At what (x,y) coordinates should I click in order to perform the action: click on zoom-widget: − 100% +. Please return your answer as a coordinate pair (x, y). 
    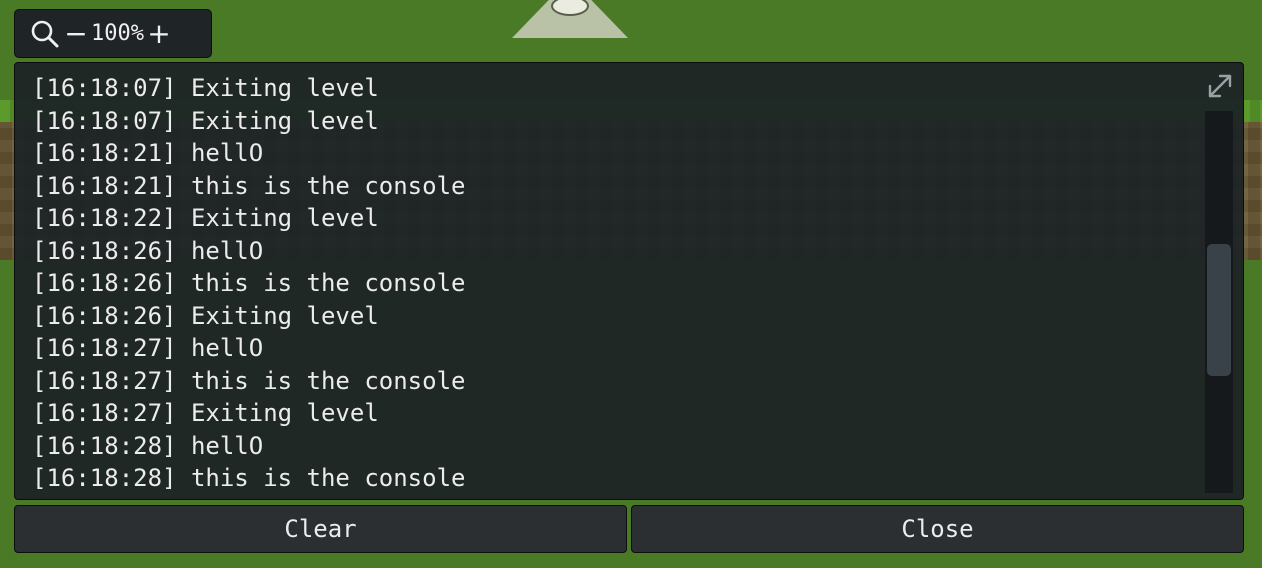
    Looking at the image, I should click on (113, 33).